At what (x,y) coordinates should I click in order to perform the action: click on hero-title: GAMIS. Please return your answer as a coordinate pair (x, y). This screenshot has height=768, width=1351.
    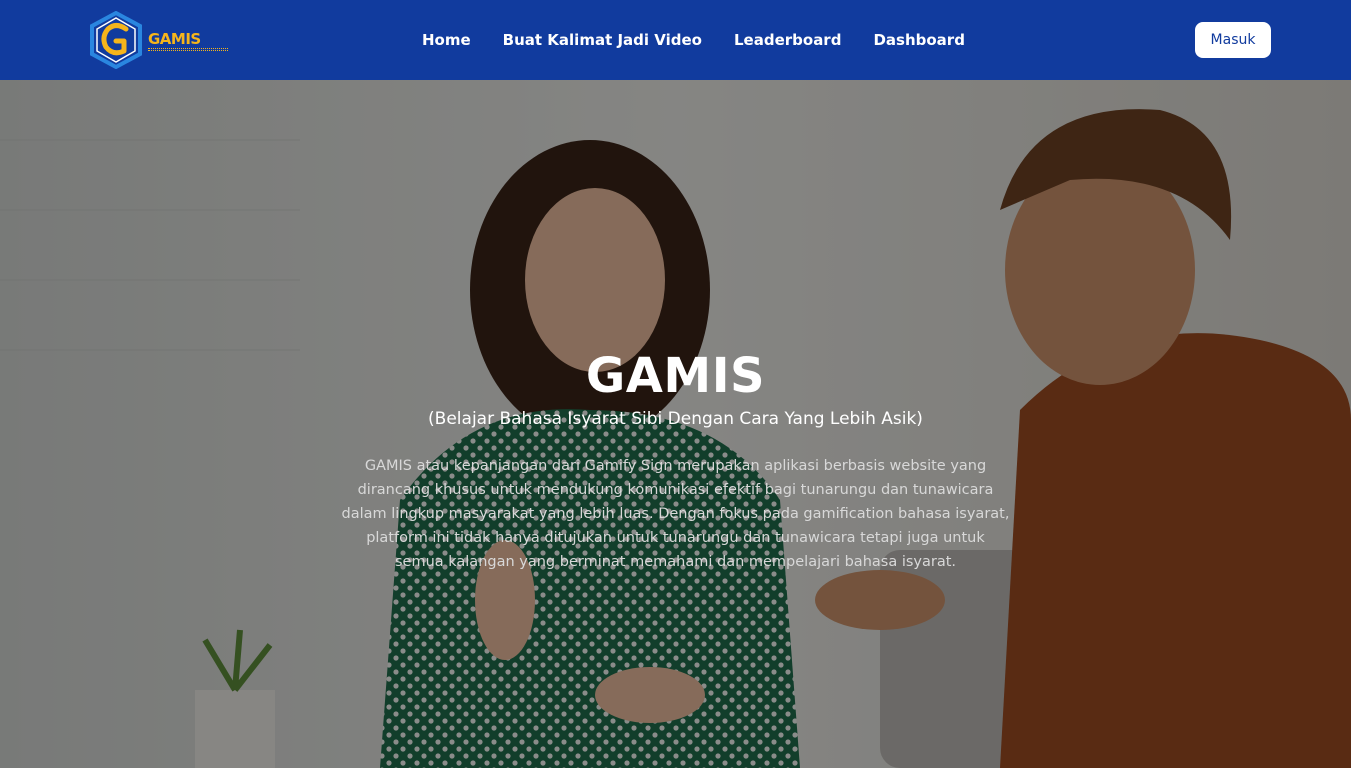
    Looking at the image, I should click on (675, 376).